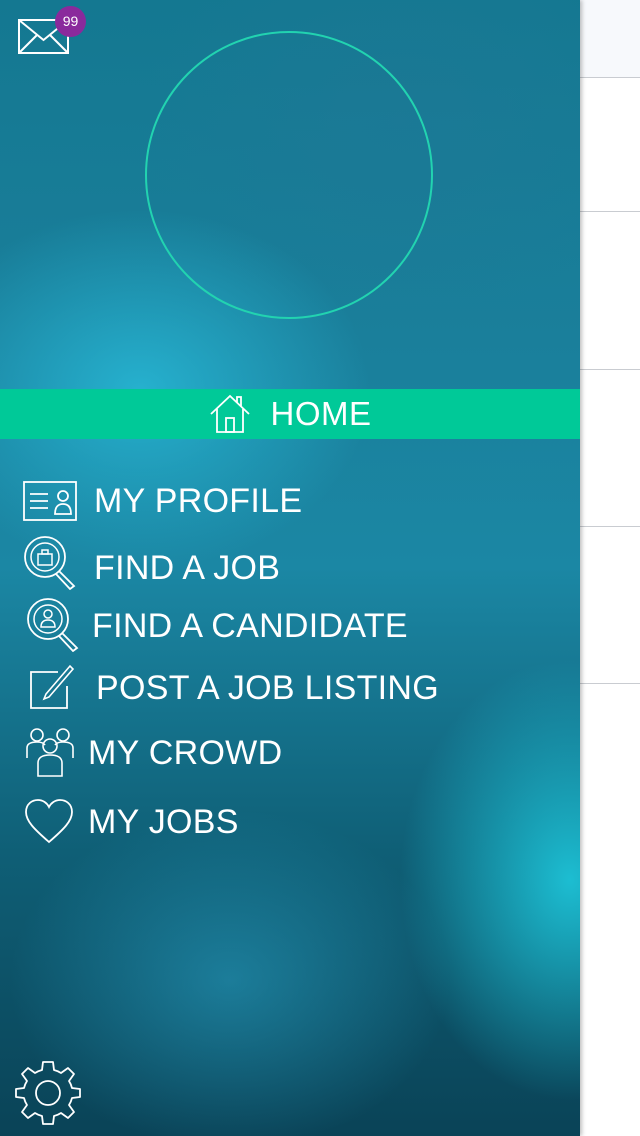 The image size is (640, 1136). I want to click on settings-button, so click(48, 1092).